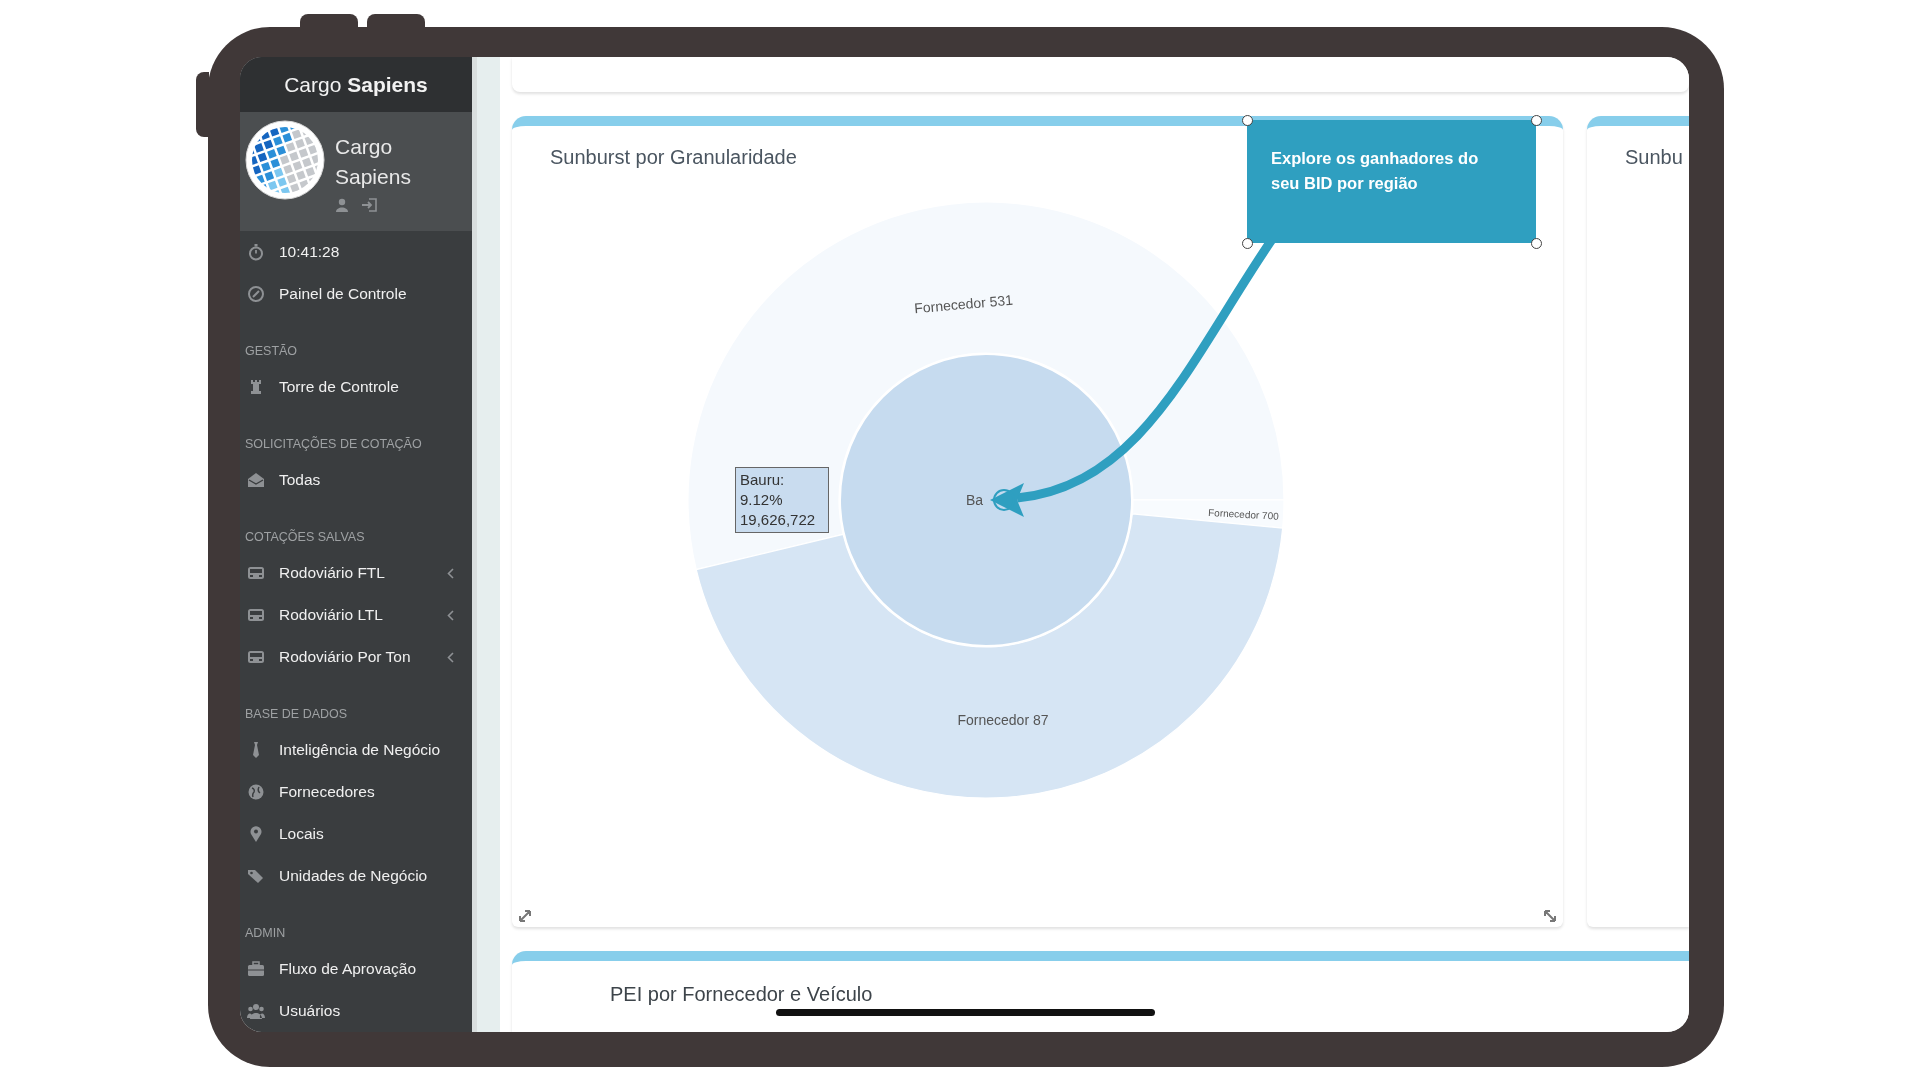 The height and width of the screenshot is (1080, 1920). Describe the element at coordinates (256, 792) in the screenshot. I see `globe-icon` at that location.